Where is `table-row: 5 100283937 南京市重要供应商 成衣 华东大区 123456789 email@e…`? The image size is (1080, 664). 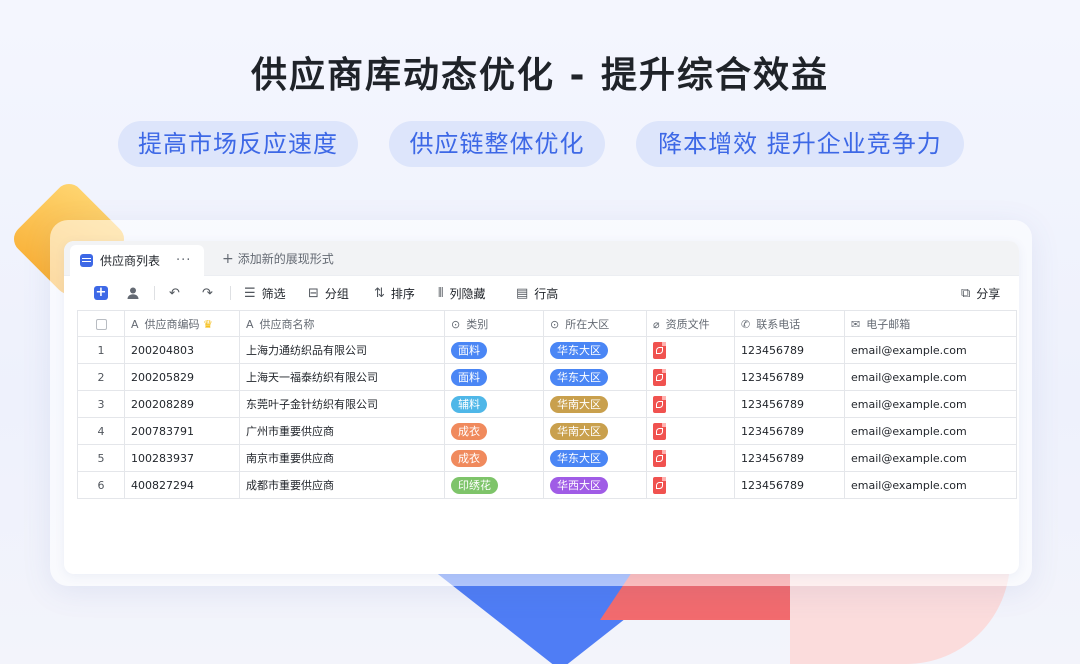
table-row: 5 100283937 南京市重要供应商 成衣 华东大区 123456789 email@e… is located at coordinates (547, 458).